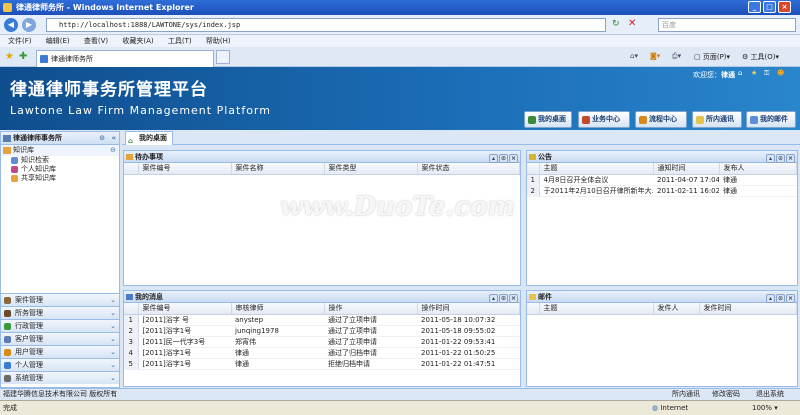 Image resolution: width=800 pixels, height=415 pixels. What do you see at coordinates (686, 394) in the screenshot?
I see `footer-link-comm: 所内通讯` at bounding box center [686, 394].